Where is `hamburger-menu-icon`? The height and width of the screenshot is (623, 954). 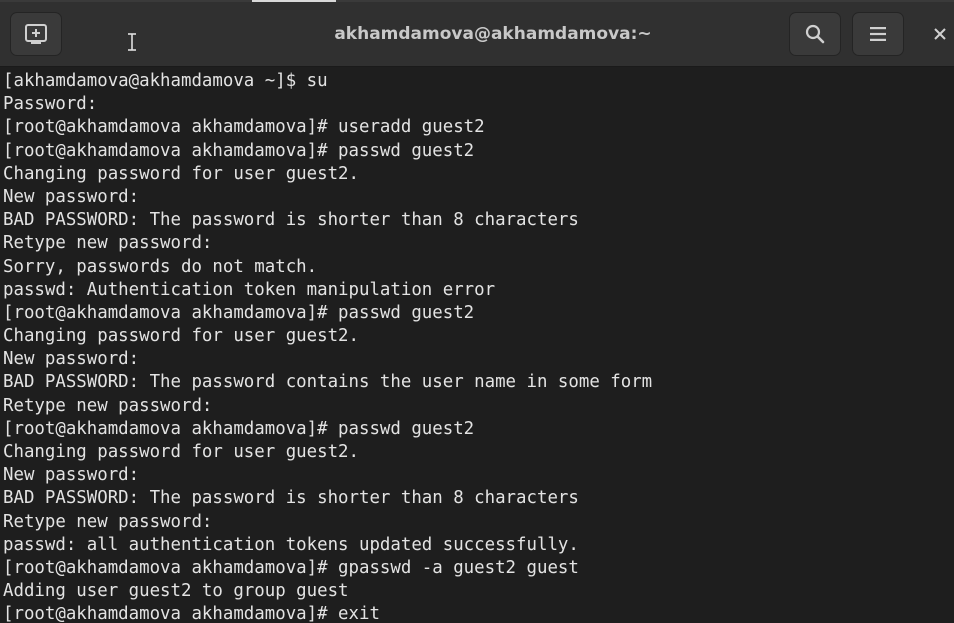
hamburger-menu-icon is located at coordinates (878, 34).